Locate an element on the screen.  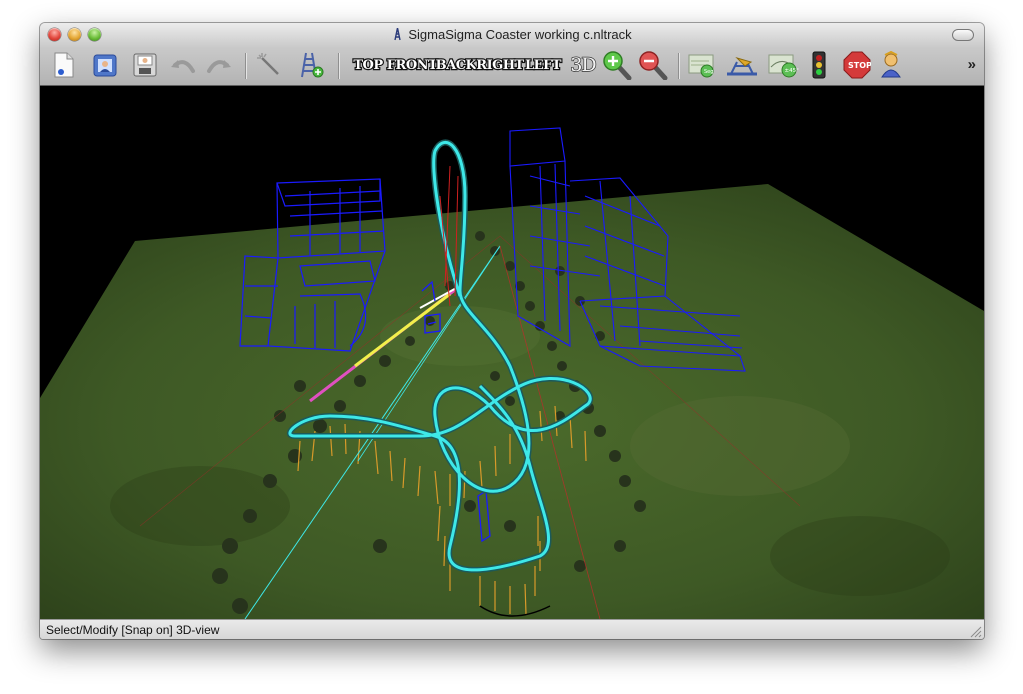
zoom-in-button is located at coordinates (617, 65).